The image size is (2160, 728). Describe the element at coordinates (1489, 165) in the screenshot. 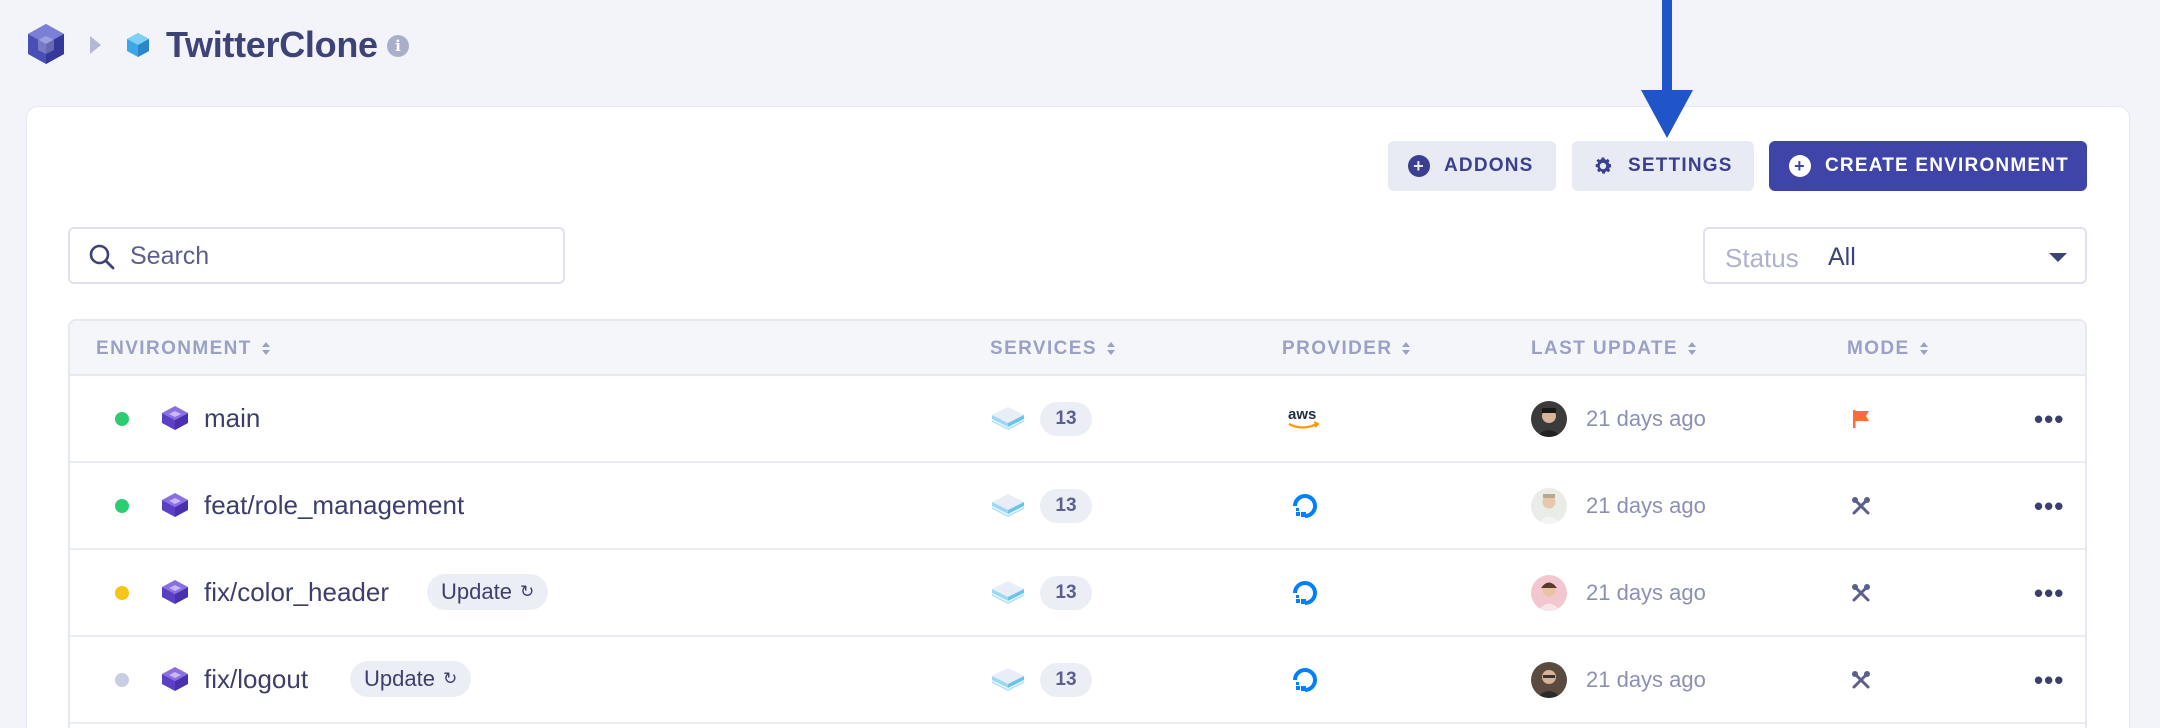

I see `addons-button-label: ADDONS` at that location.